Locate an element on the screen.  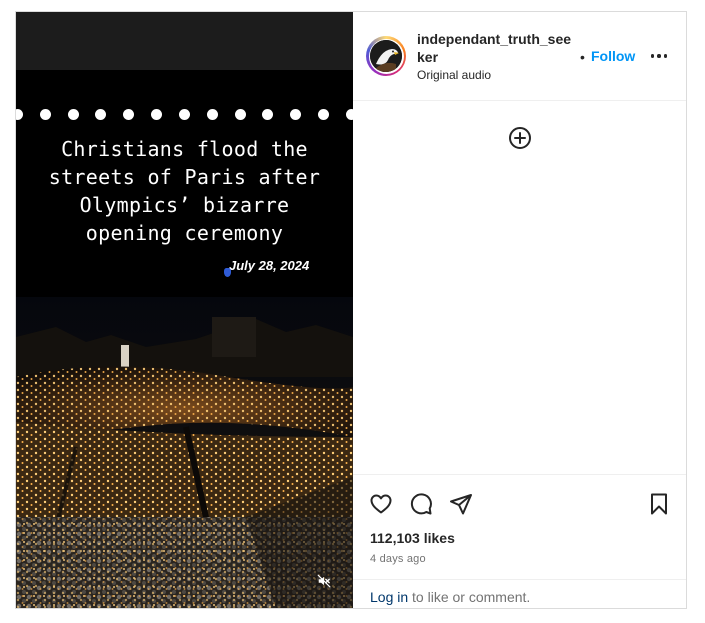
video-top-bar is located at coordinates (184, 41).